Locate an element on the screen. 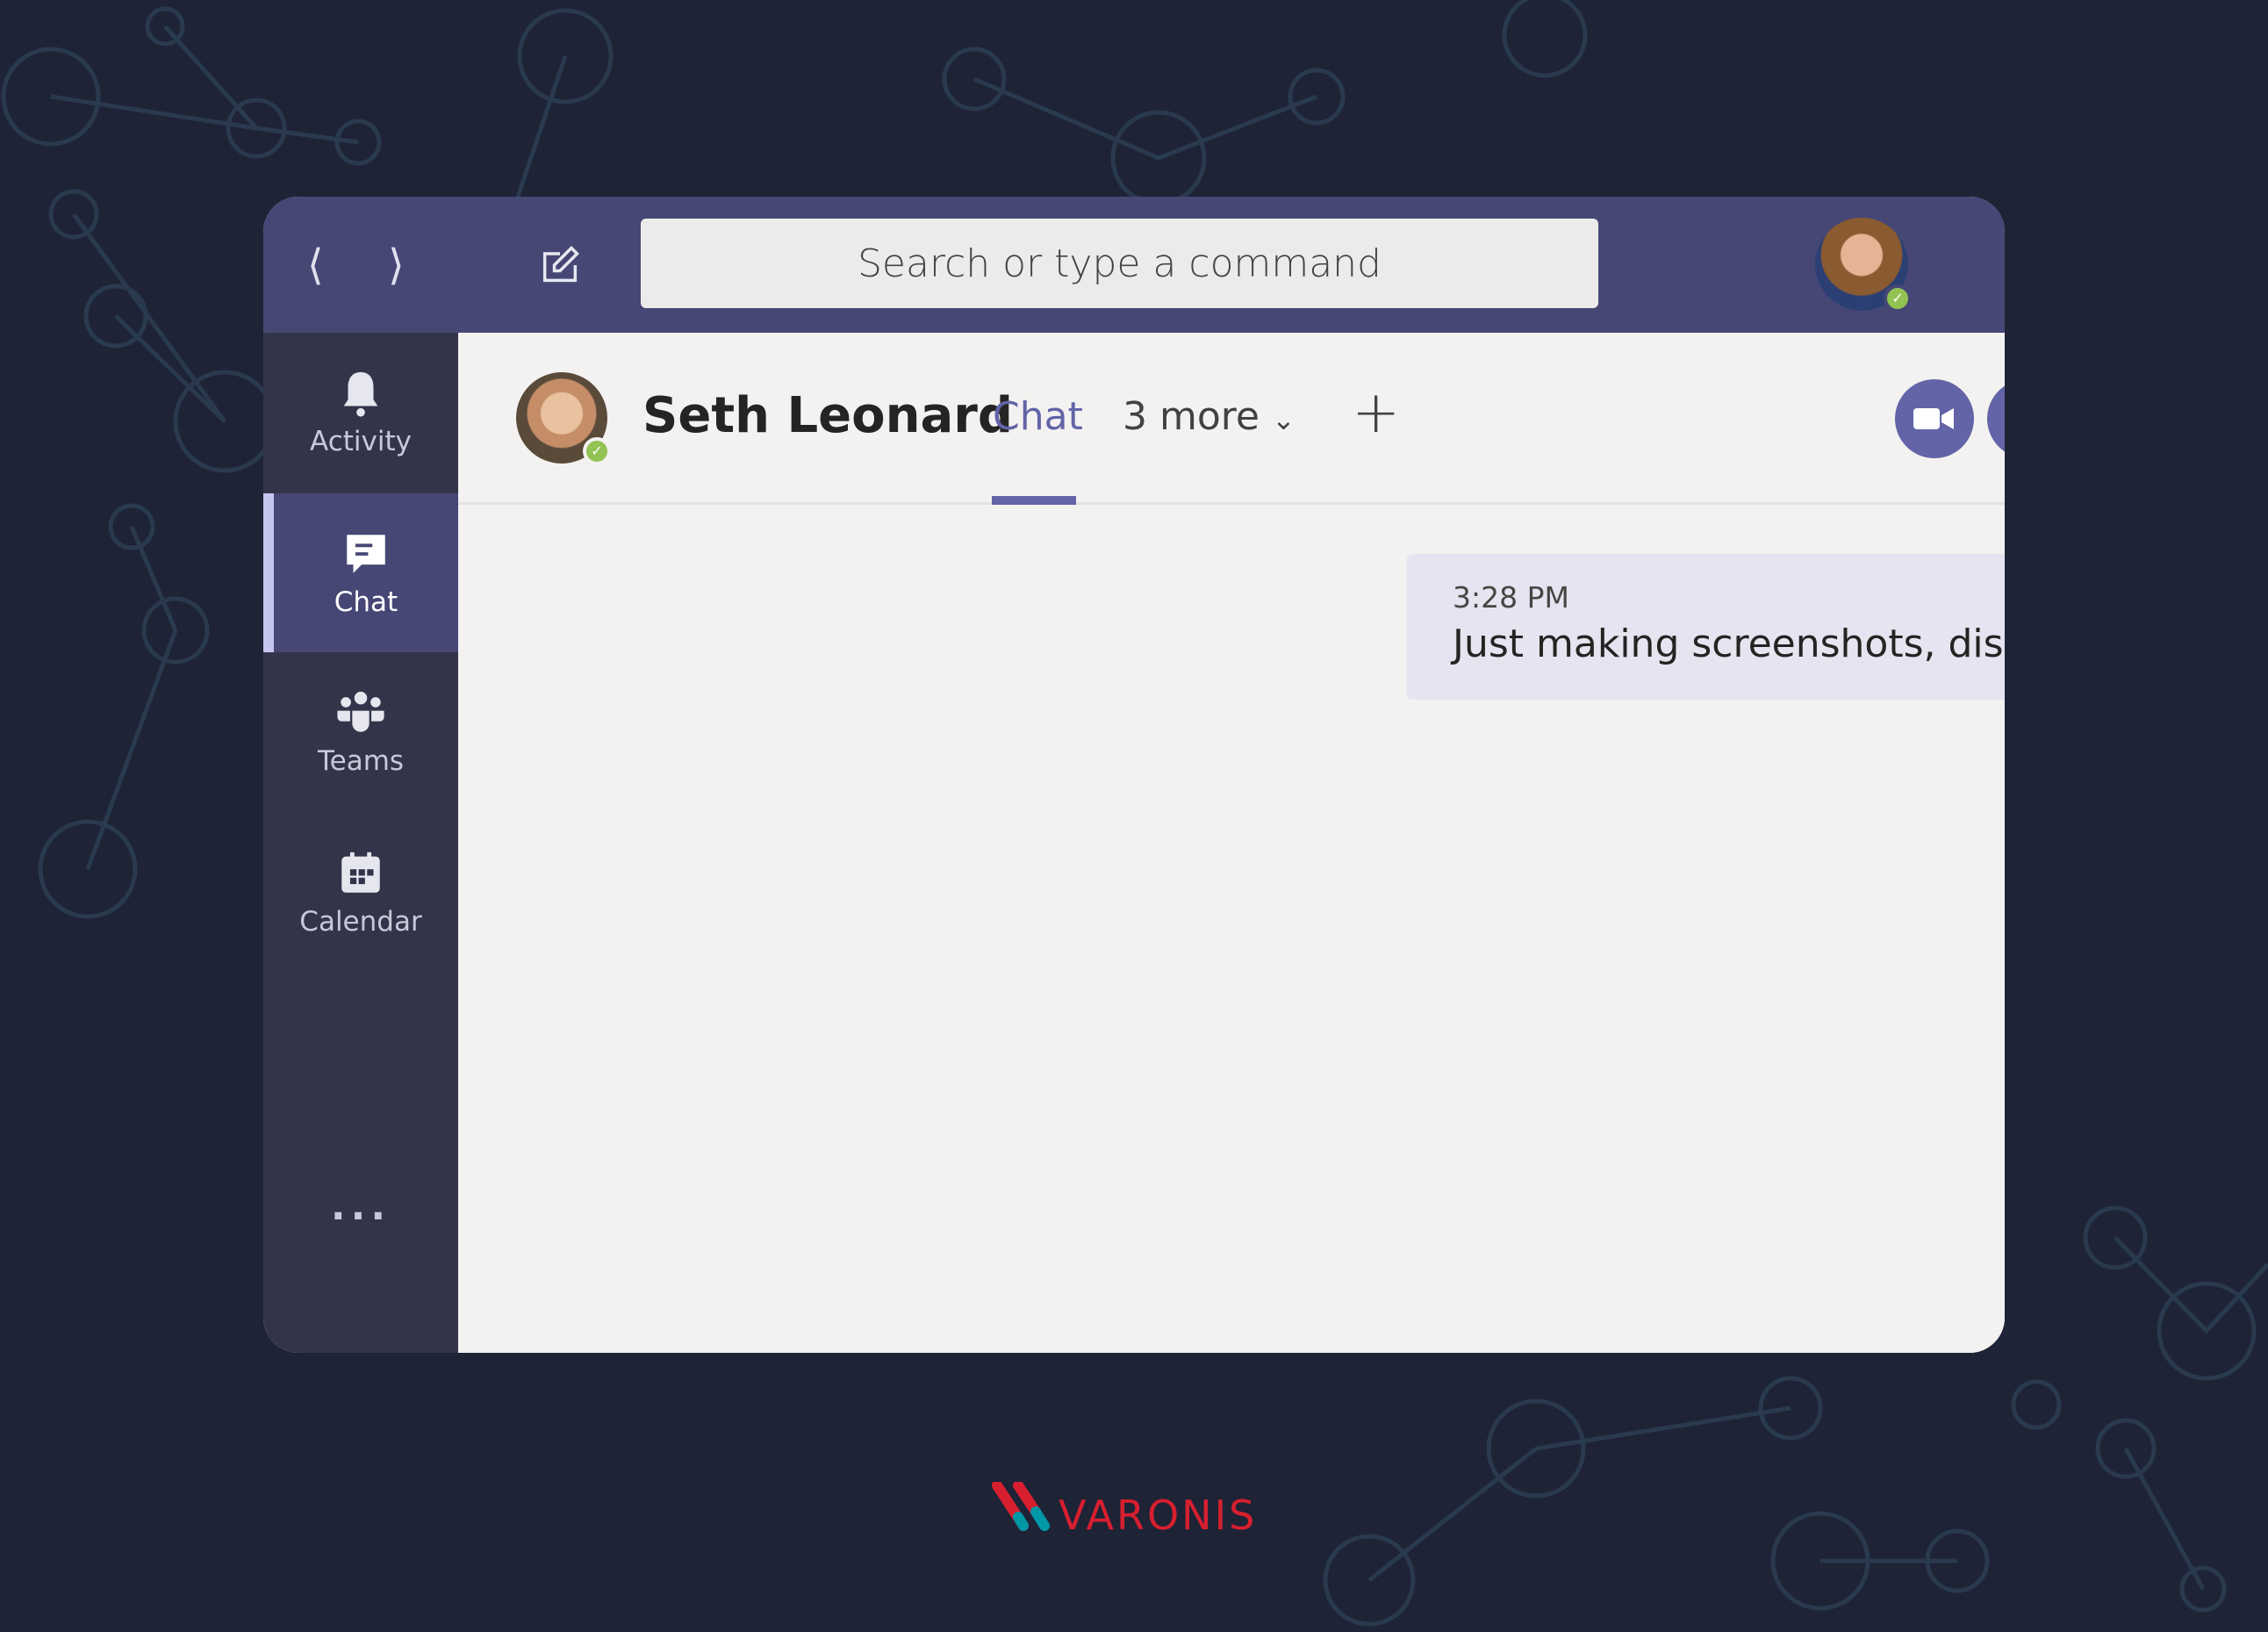 The height and width of the screenshot is (1632, 2268). sidebar-item-chat: Chat is located at coordinates (360, 572).